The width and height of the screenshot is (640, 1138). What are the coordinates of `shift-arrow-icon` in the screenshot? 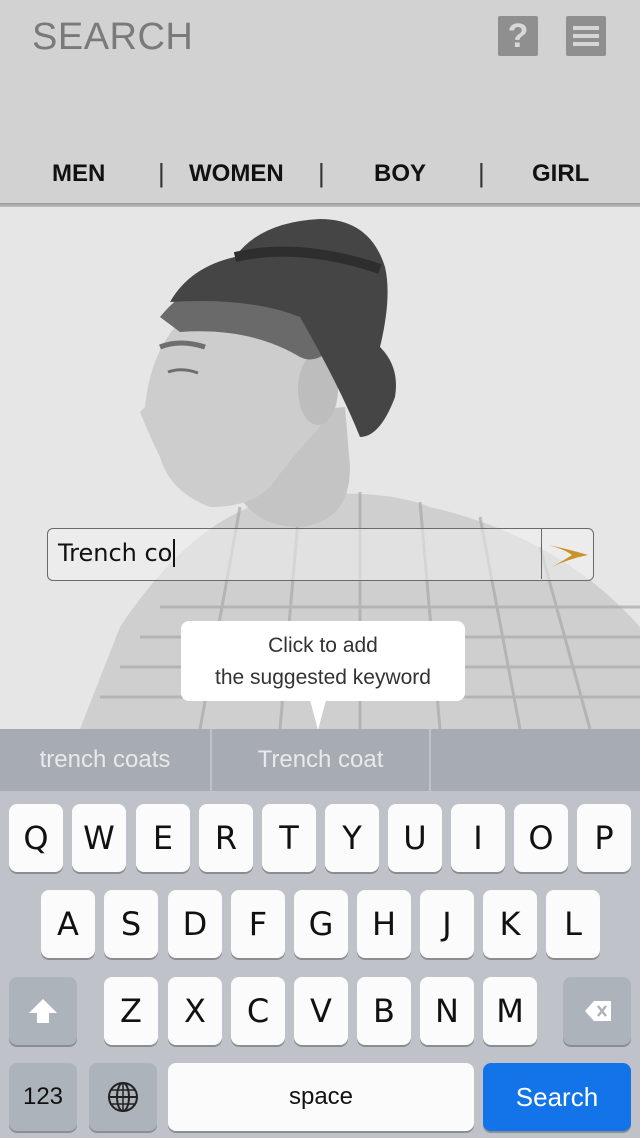 It's located at (43, 1011).